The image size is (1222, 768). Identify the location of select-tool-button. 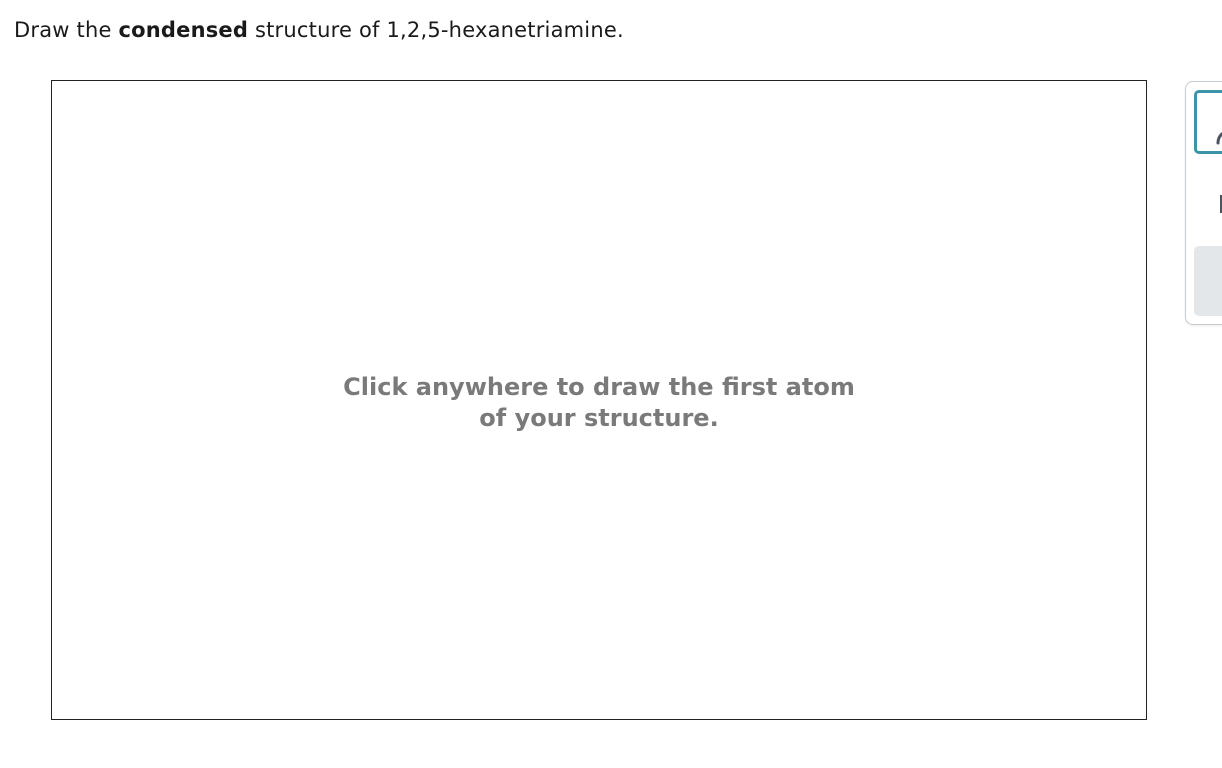
(1220, 204).